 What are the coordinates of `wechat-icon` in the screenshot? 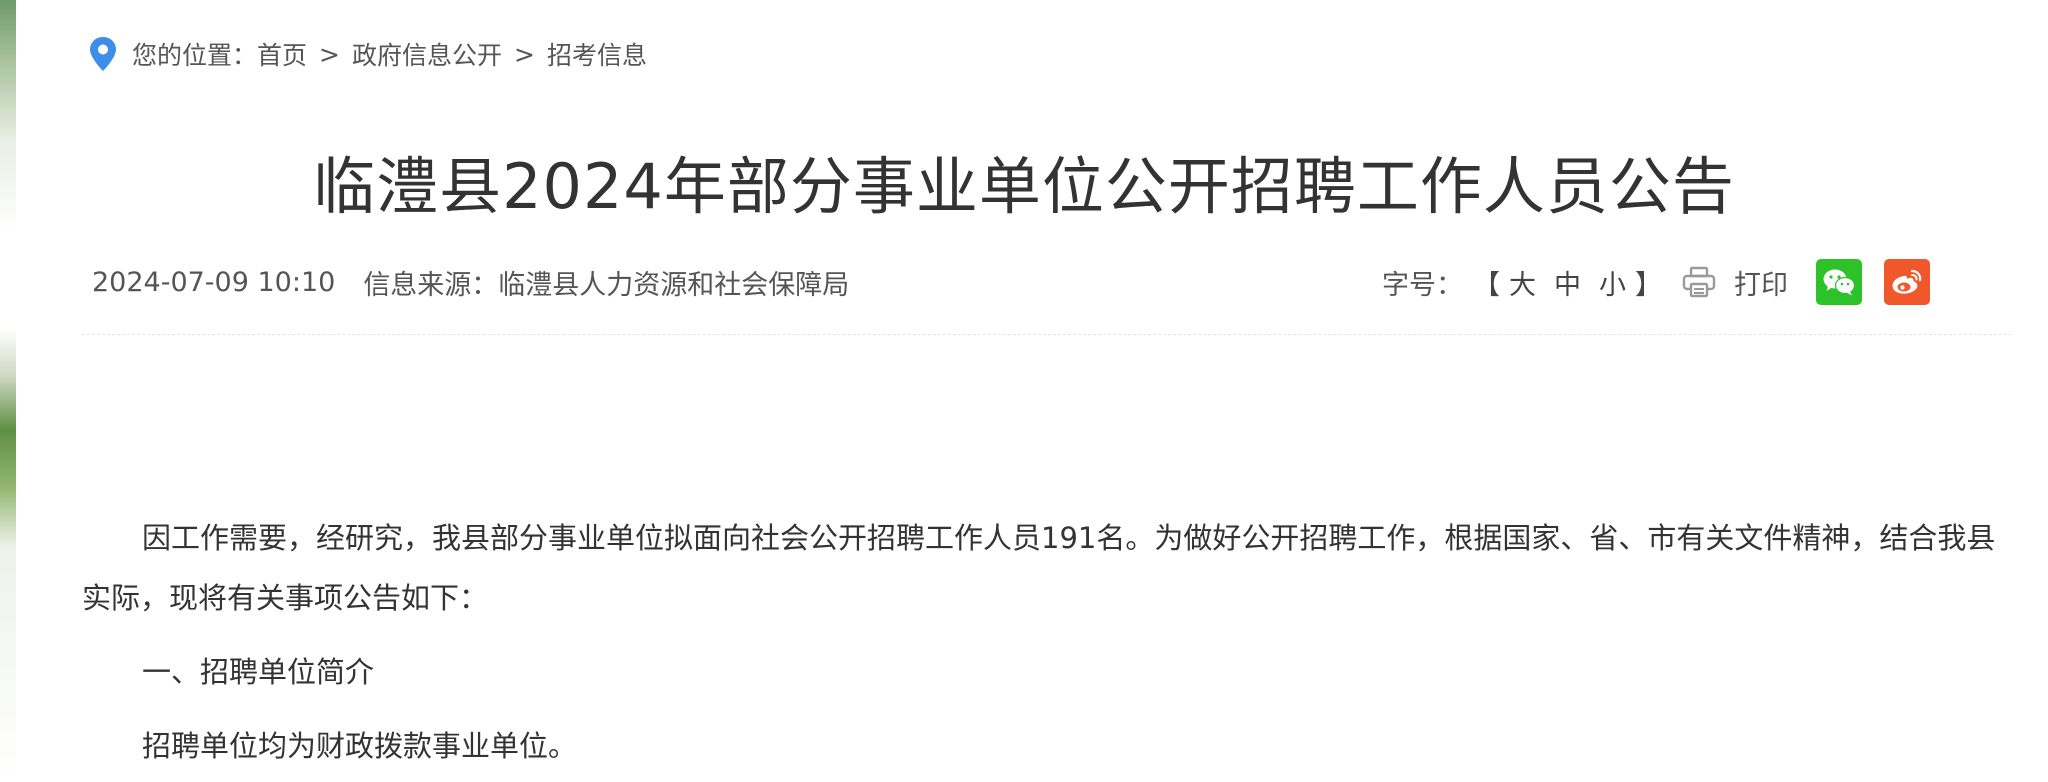 It's located at (1839, 282).